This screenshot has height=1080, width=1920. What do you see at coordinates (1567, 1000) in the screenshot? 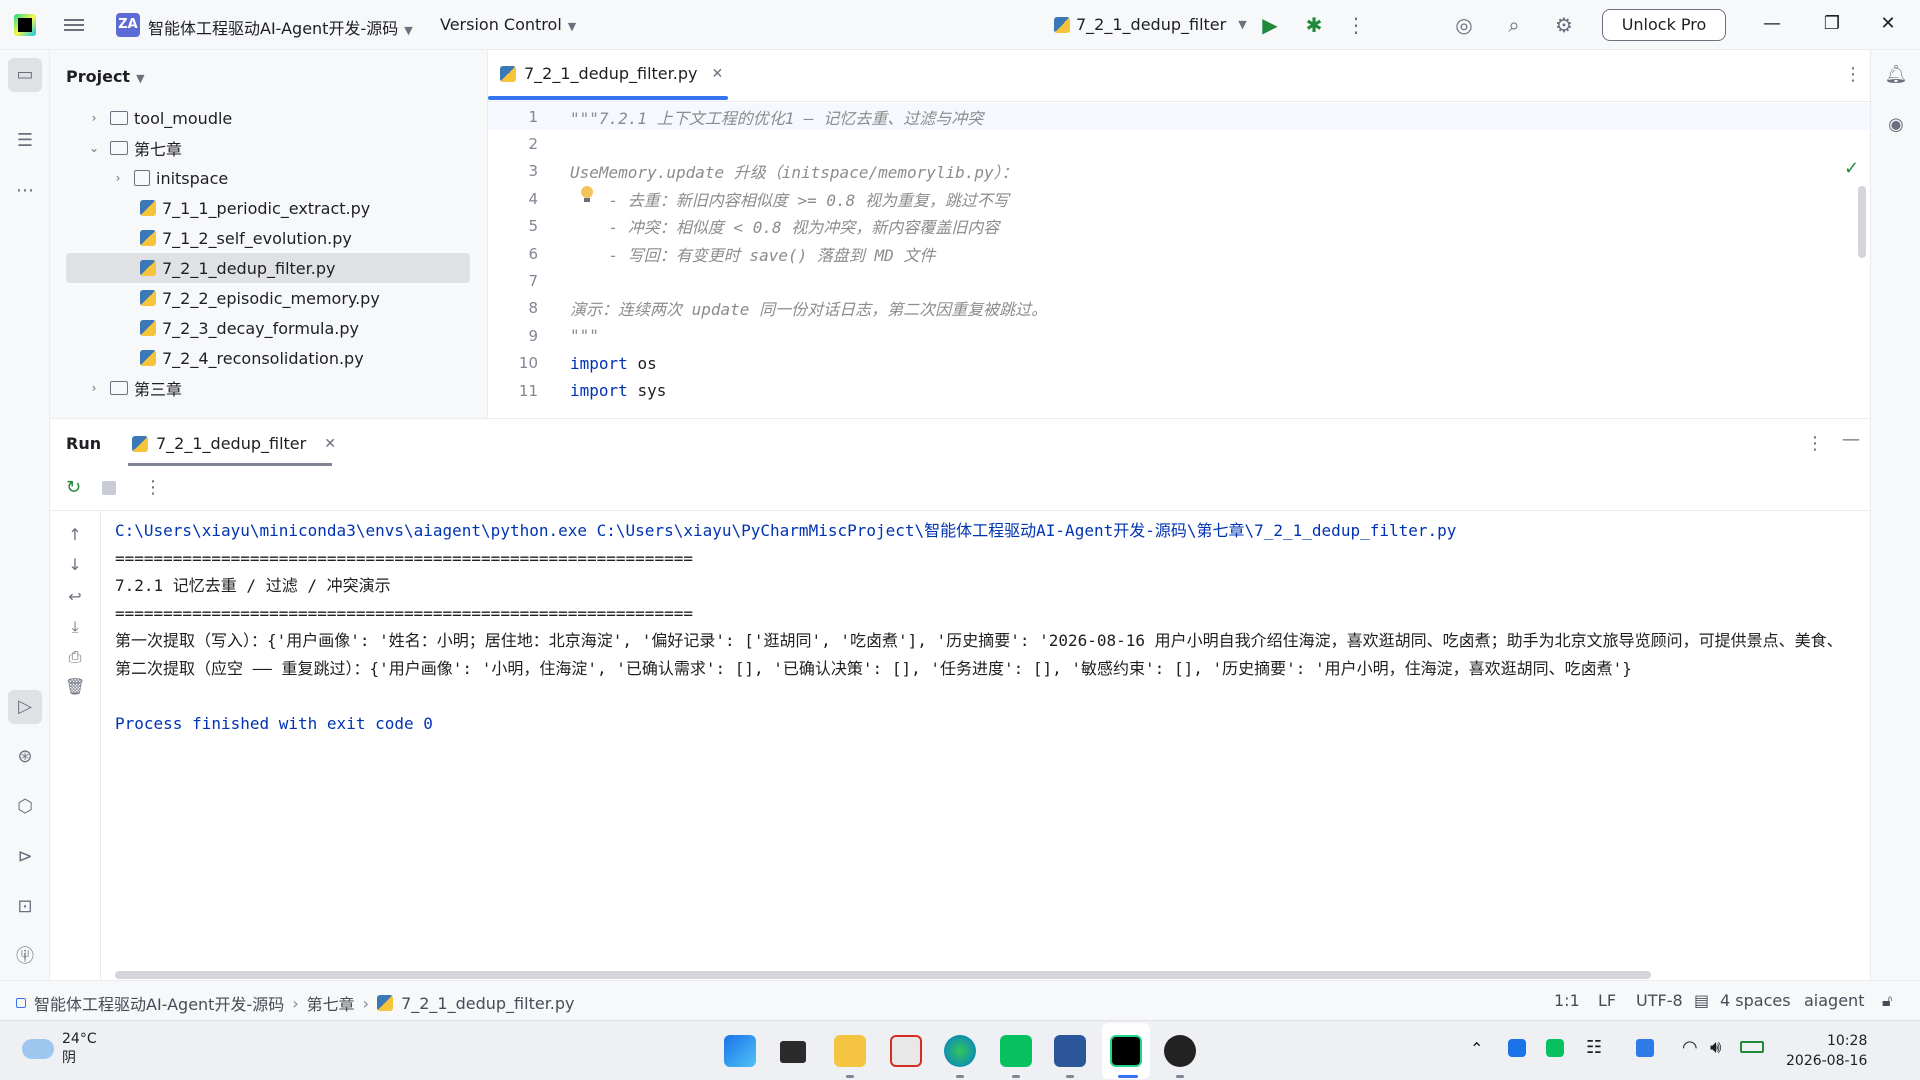
I see `caret-position: 1:1` at bounding box center [1567, 1000].